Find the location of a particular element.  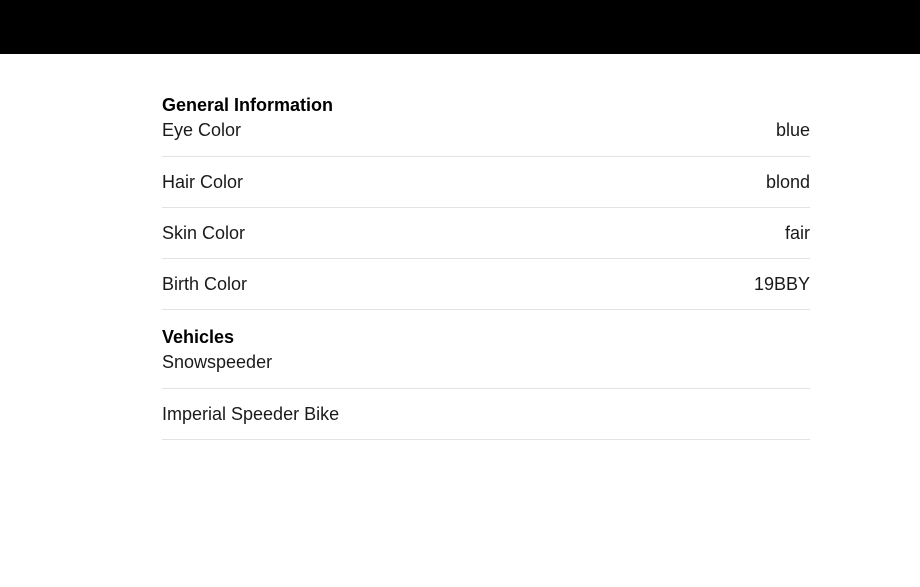

info-row-birth-color: Birth Color 19BBY is located at coordinates (486, 284).